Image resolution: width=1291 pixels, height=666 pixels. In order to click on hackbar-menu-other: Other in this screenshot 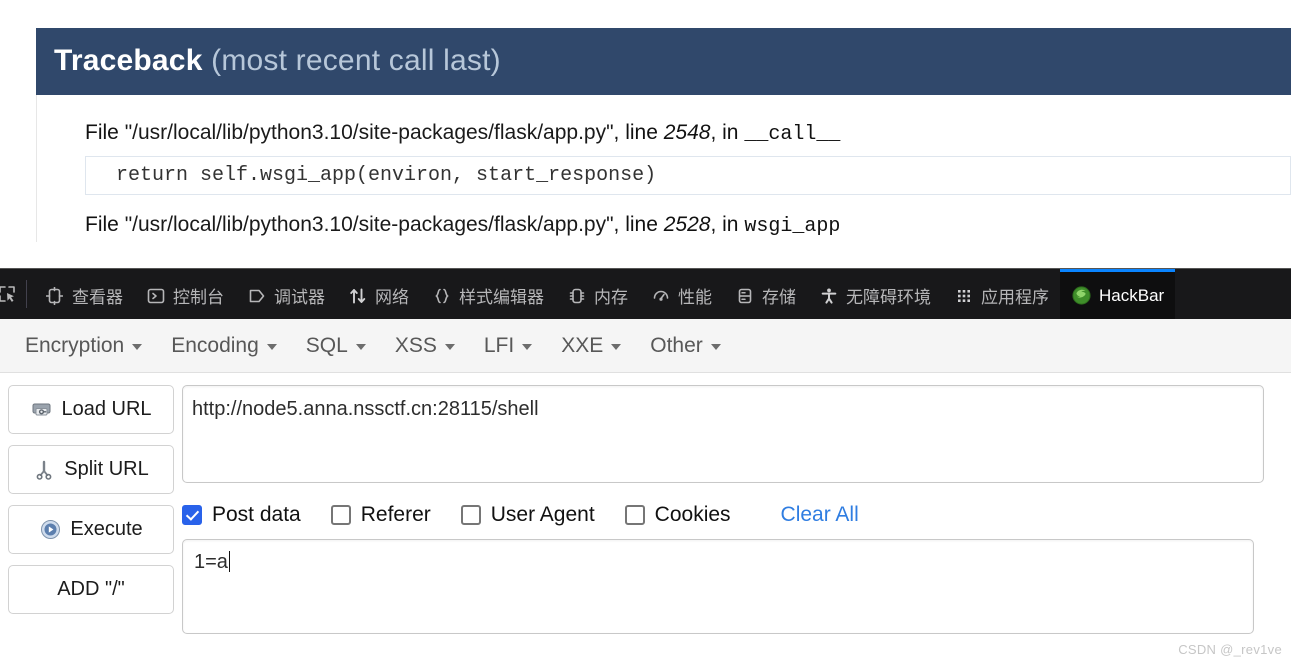, I will do `click(685, 346)`.